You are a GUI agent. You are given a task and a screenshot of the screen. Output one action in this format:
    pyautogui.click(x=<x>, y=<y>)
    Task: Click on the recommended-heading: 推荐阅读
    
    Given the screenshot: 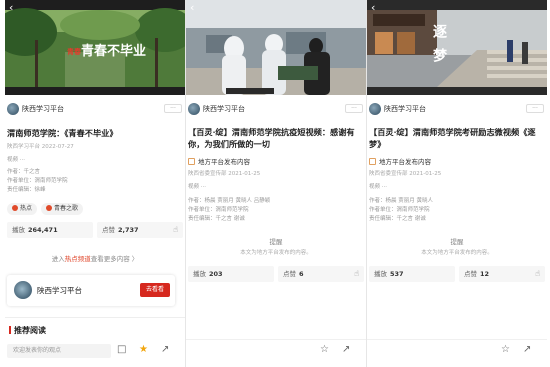 What is the action you would take?
    pyautogui.click(x=27, y=330)
    